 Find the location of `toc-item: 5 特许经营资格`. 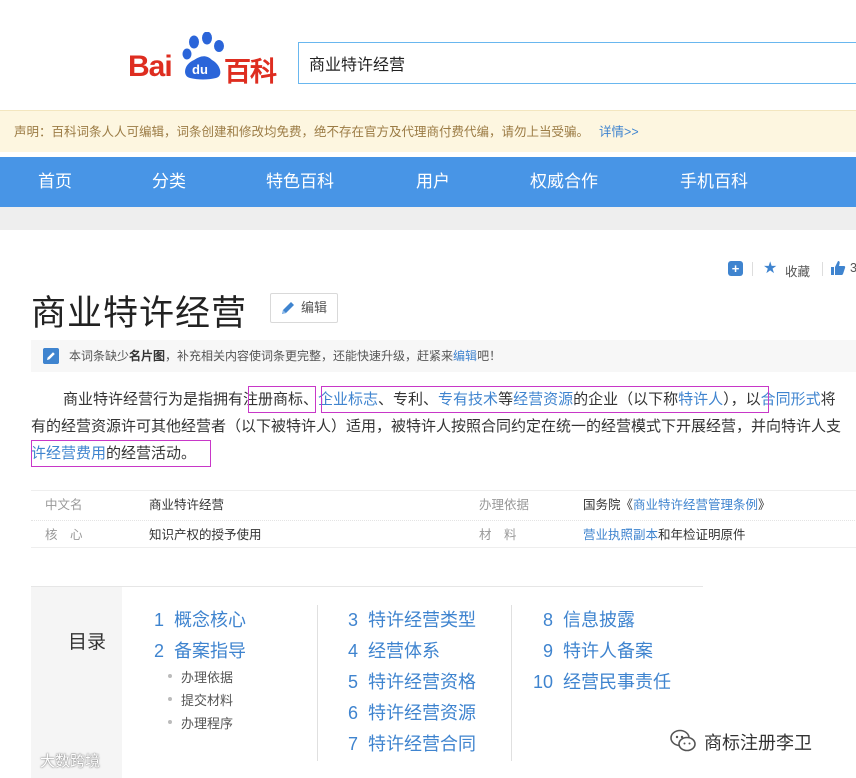

toc-item: 5 特许经营资格 is located at coordinates (411, 682).